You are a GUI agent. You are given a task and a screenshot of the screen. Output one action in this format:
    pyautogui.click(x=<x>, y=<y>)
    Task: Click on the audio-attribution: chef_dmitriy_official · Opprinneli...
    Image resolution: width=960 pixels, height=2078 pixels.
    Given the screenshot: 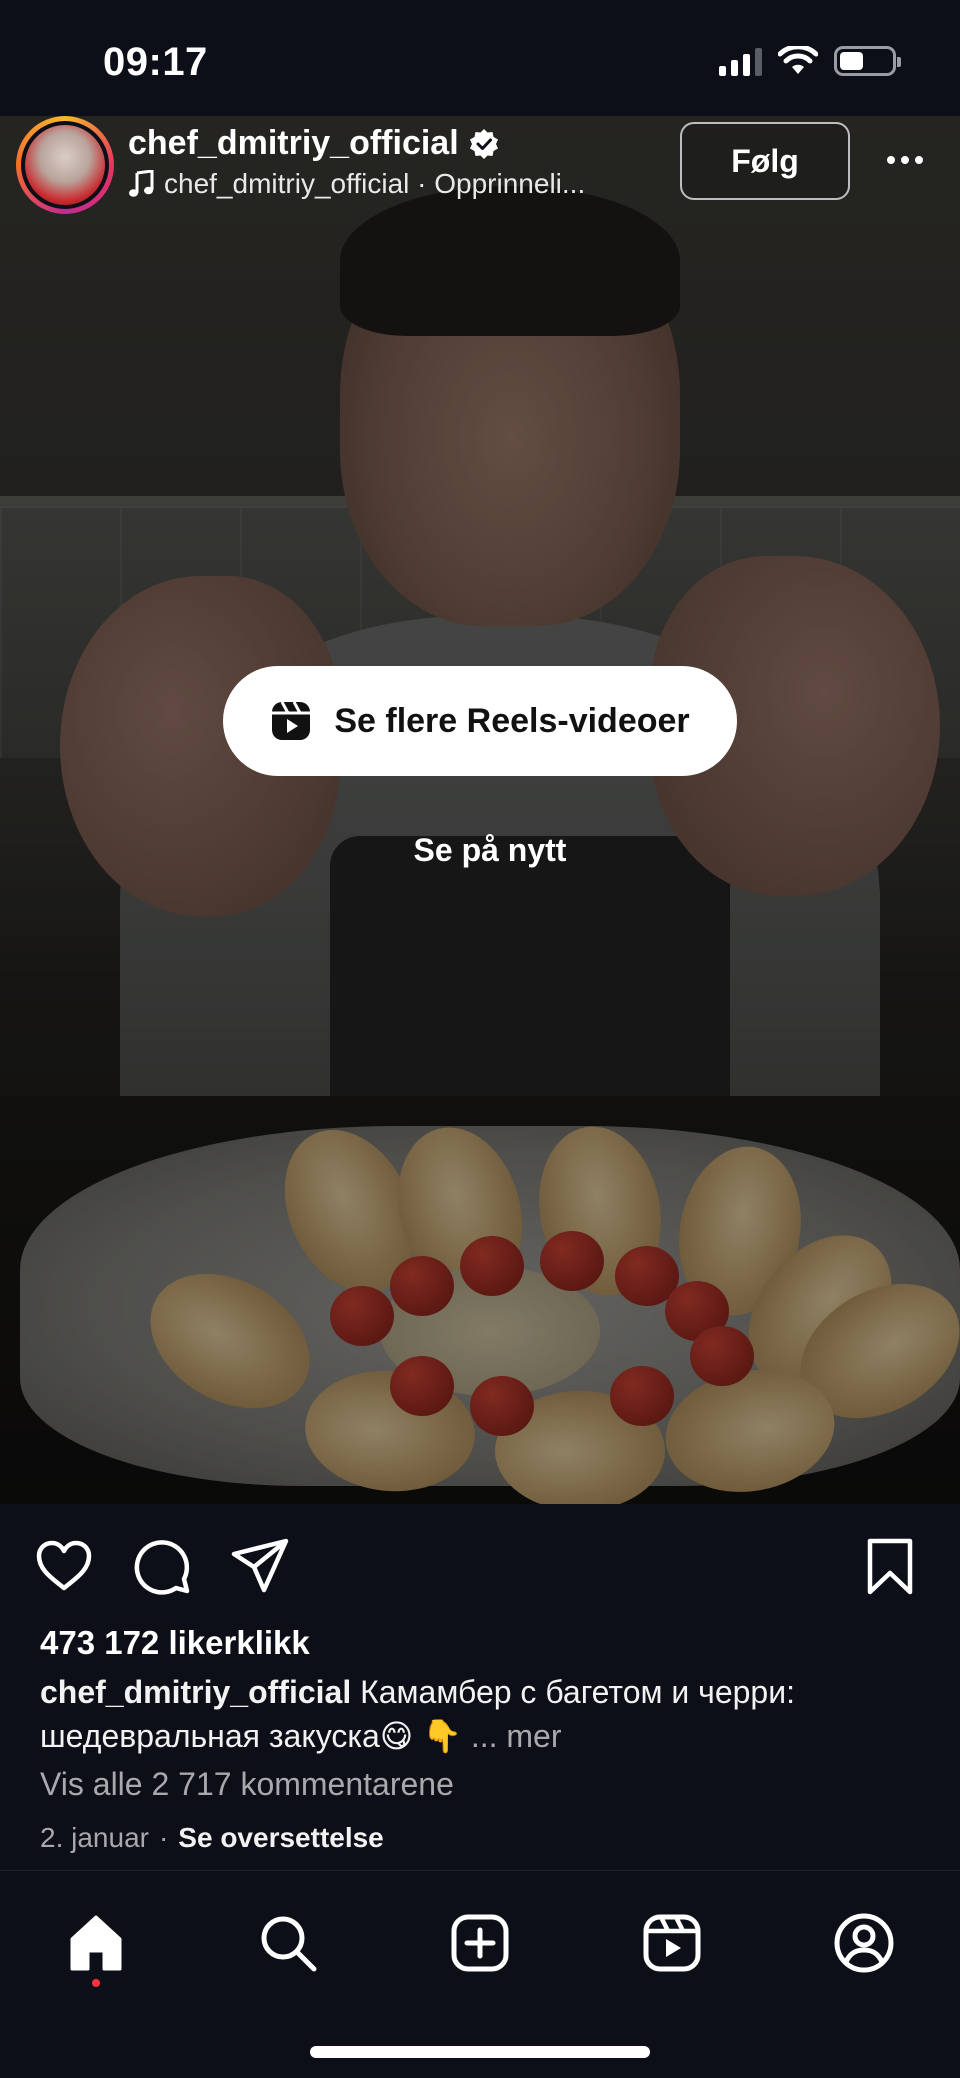 What is the action you would take?
    pyautogui.click(x=356, y=184)
    